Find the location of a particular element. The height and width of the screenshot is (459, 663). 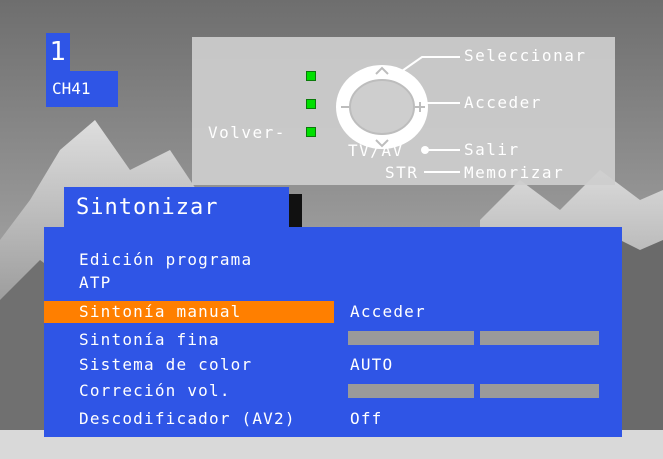

sintonia-manual-value: Acceder is located at coordinates (388, 311).